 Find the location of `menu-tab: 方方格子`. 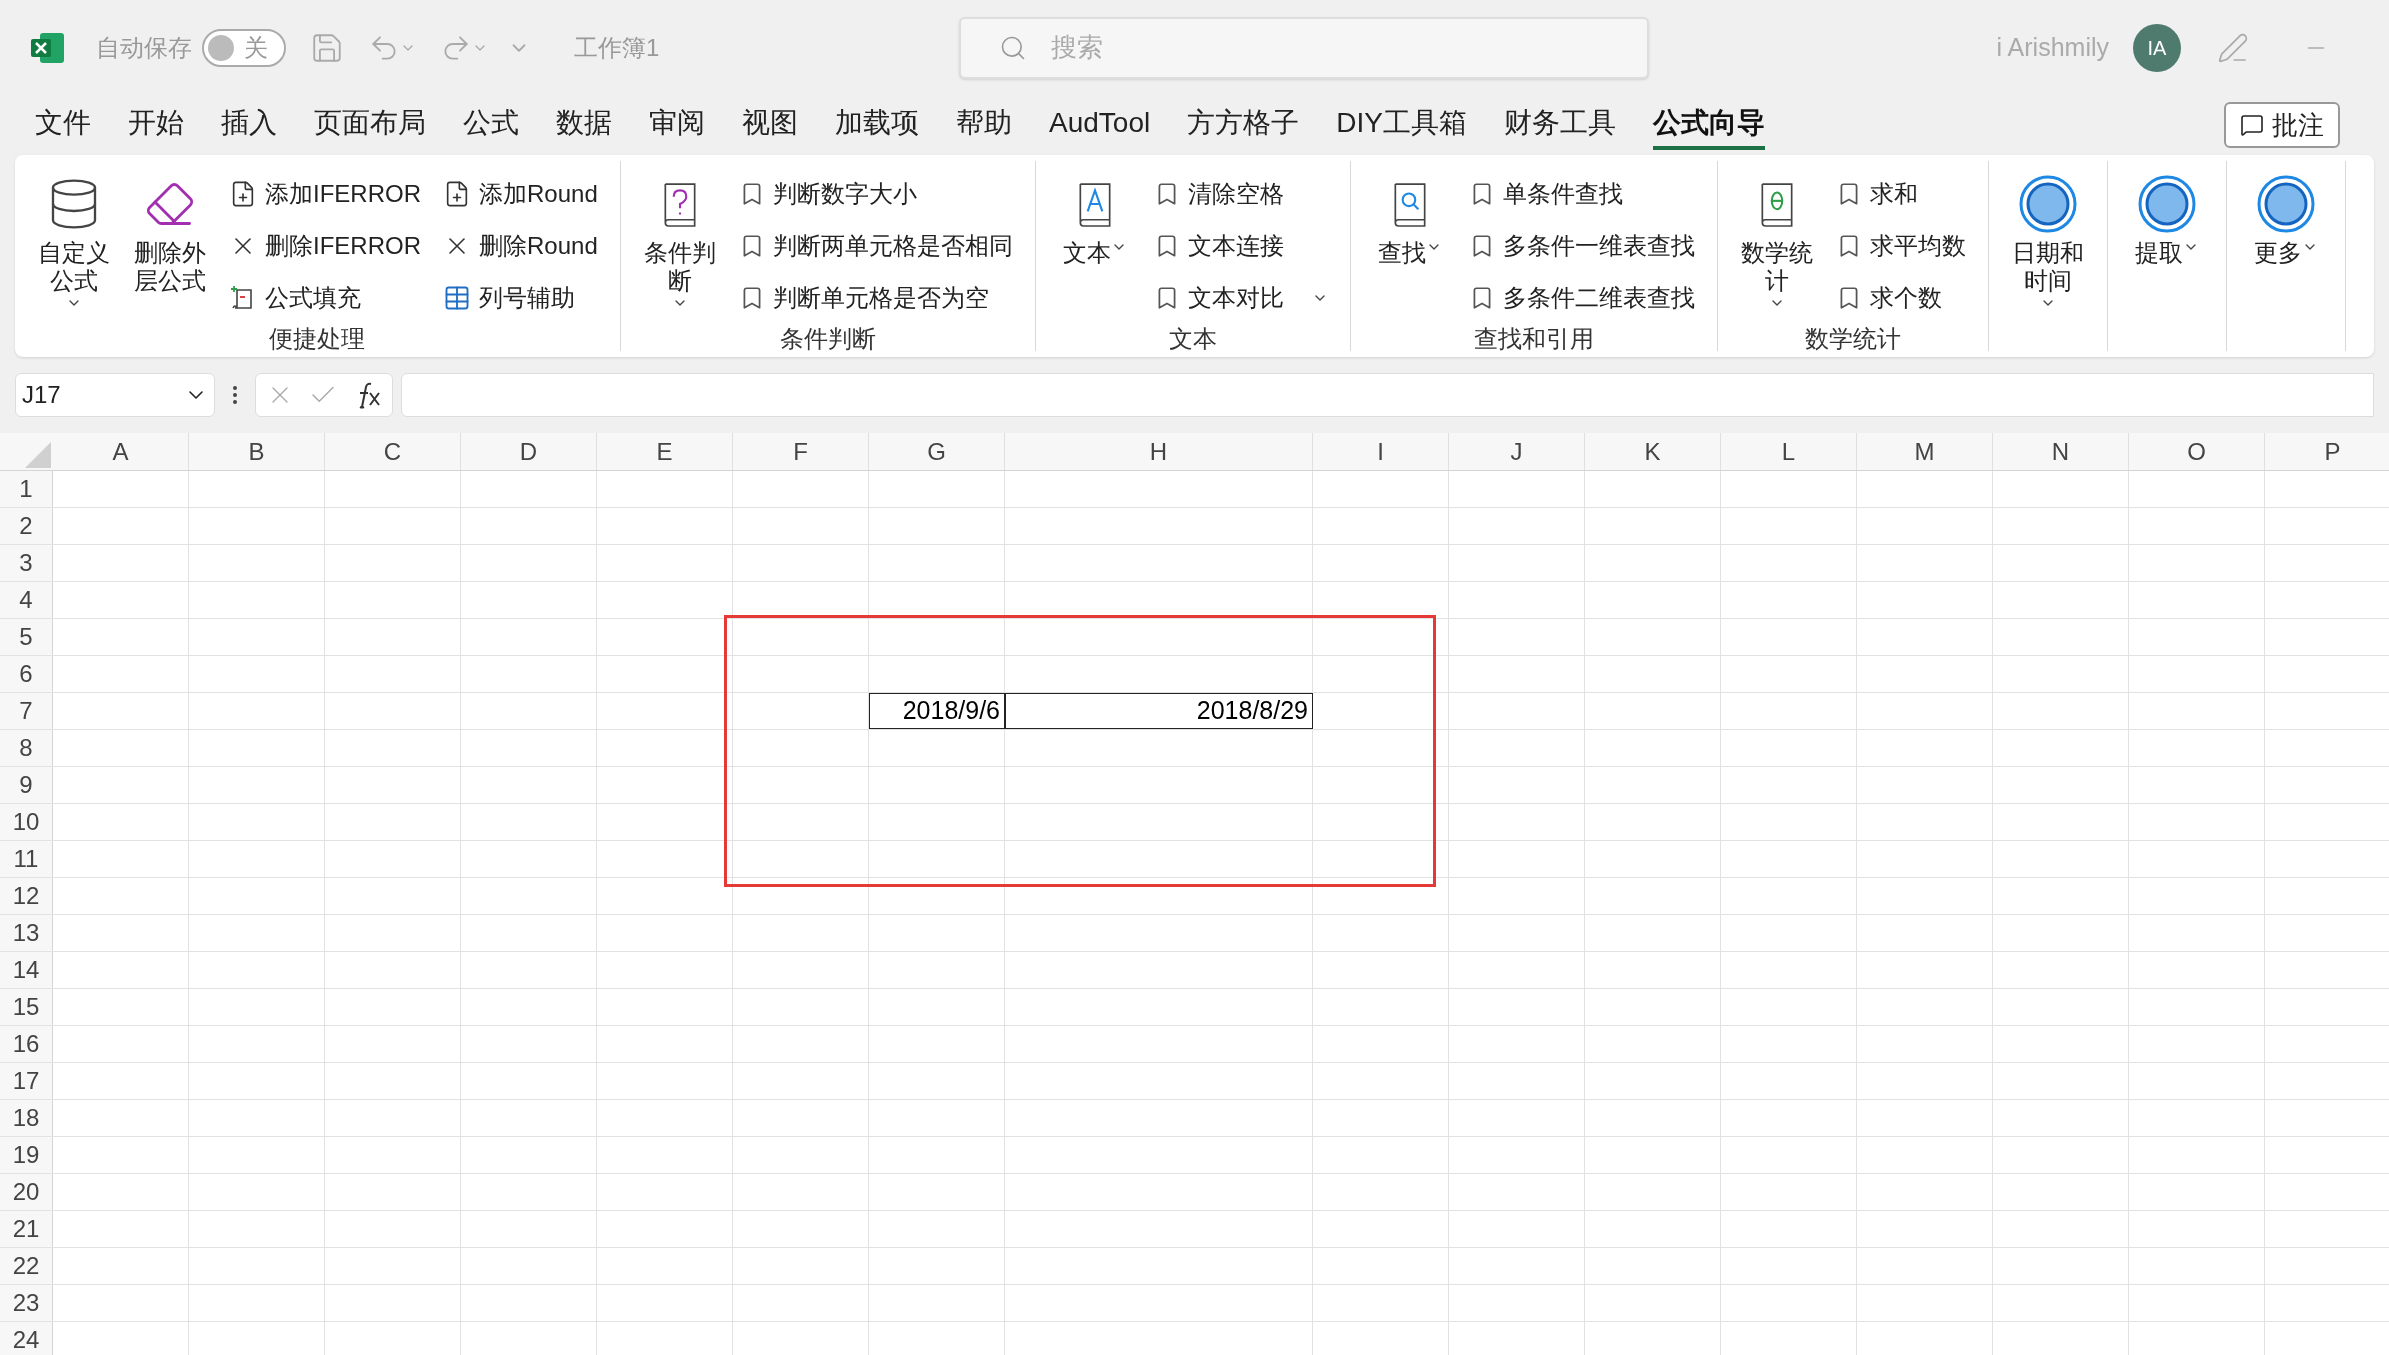

menu-tab: 方方格子 is located at coordinates (1243, 125).